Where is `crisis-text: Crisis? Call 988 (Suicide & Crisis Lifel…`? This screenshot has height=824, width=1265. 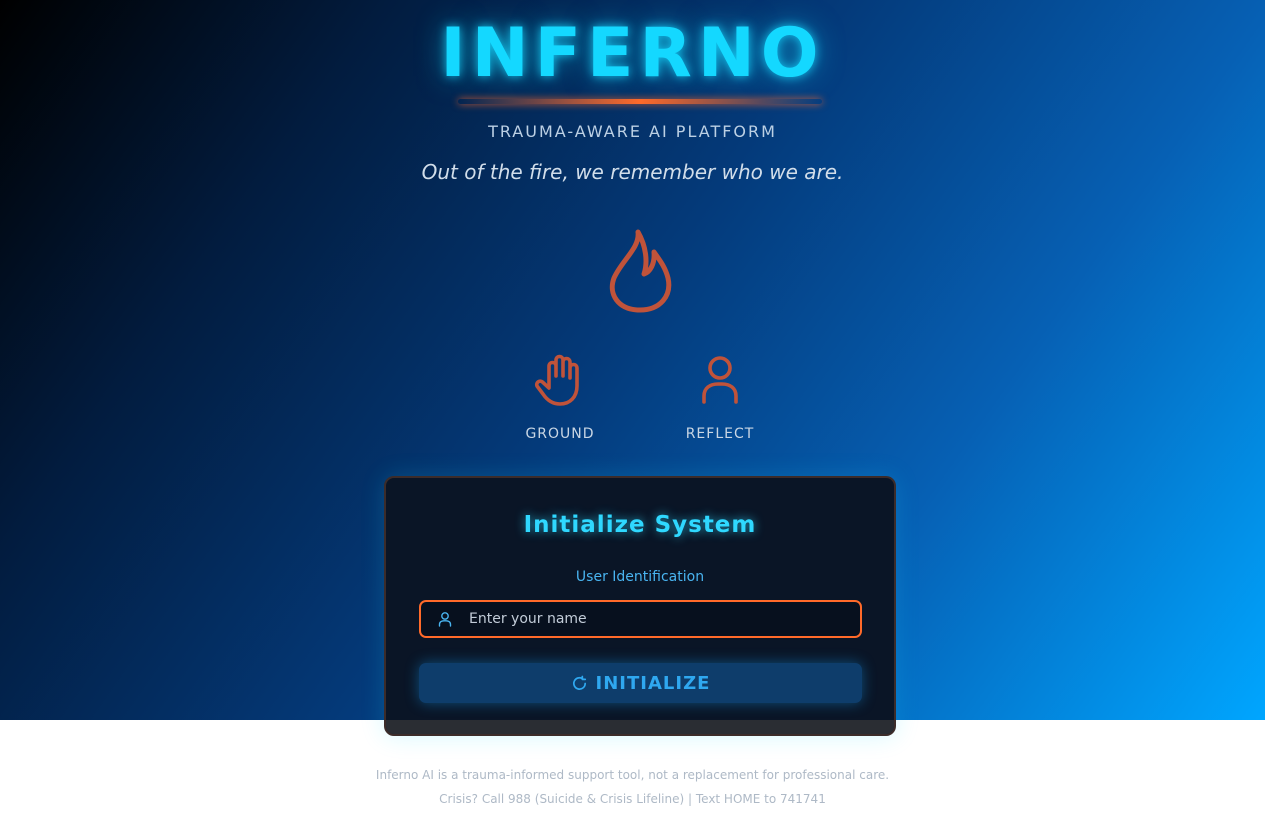
crisis-text: Crisis? Call 988 (Suicide & Crisis Lifel… is located at coordinates (632, 799).